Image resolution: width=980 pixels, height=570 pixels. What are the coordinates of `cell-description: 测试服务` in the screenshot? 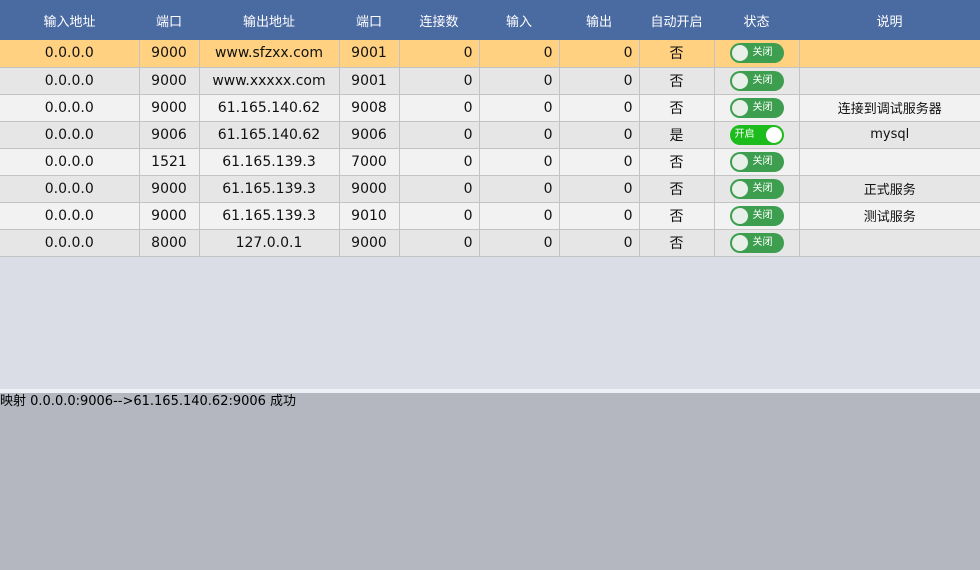 It's located at (889, 216).